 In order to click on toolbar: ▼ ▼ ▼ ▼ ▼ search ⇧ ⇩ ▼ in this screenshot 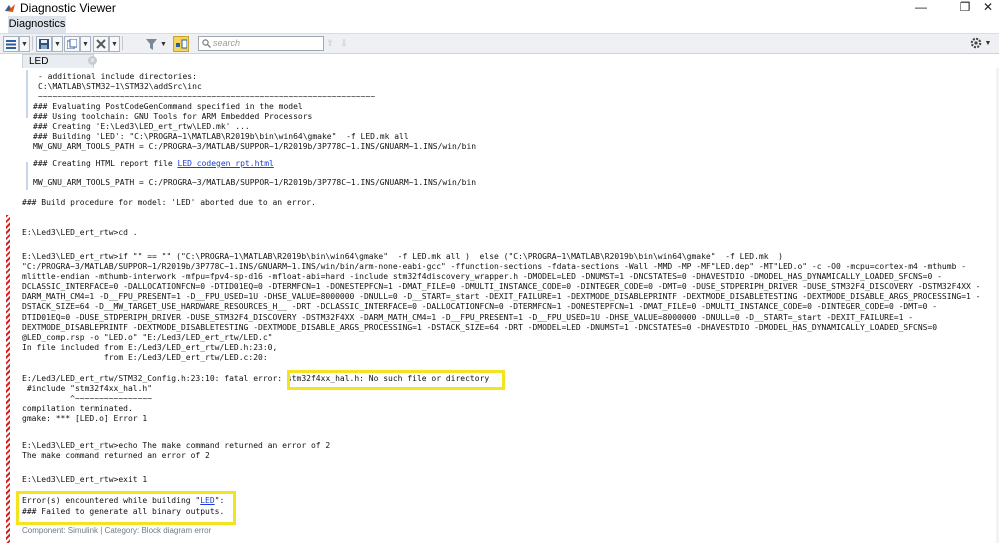, I will do `click(499, 44)`.